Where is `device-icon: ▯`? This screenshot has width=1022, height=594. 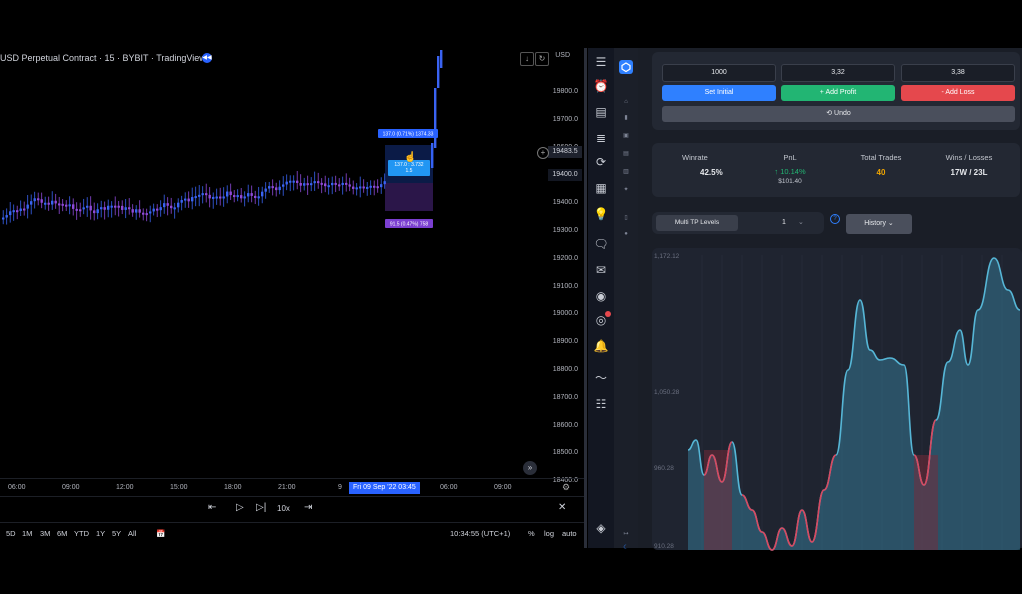 device-icon: ▯ is located at coordinates (626, 218).